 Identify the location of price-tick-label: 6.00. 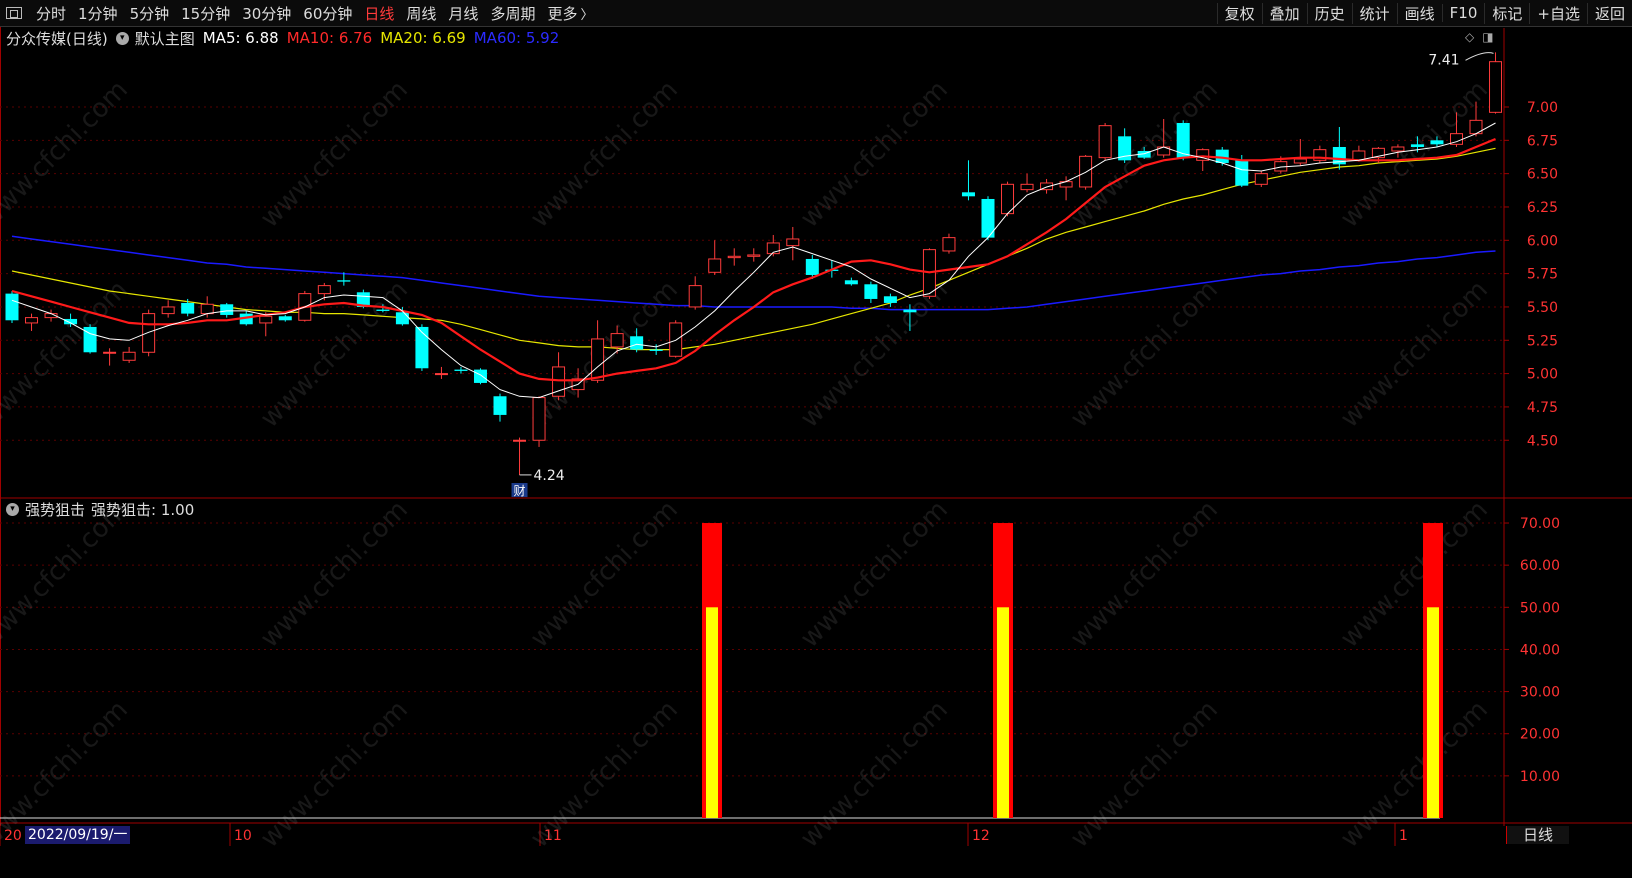
(1542, 241).